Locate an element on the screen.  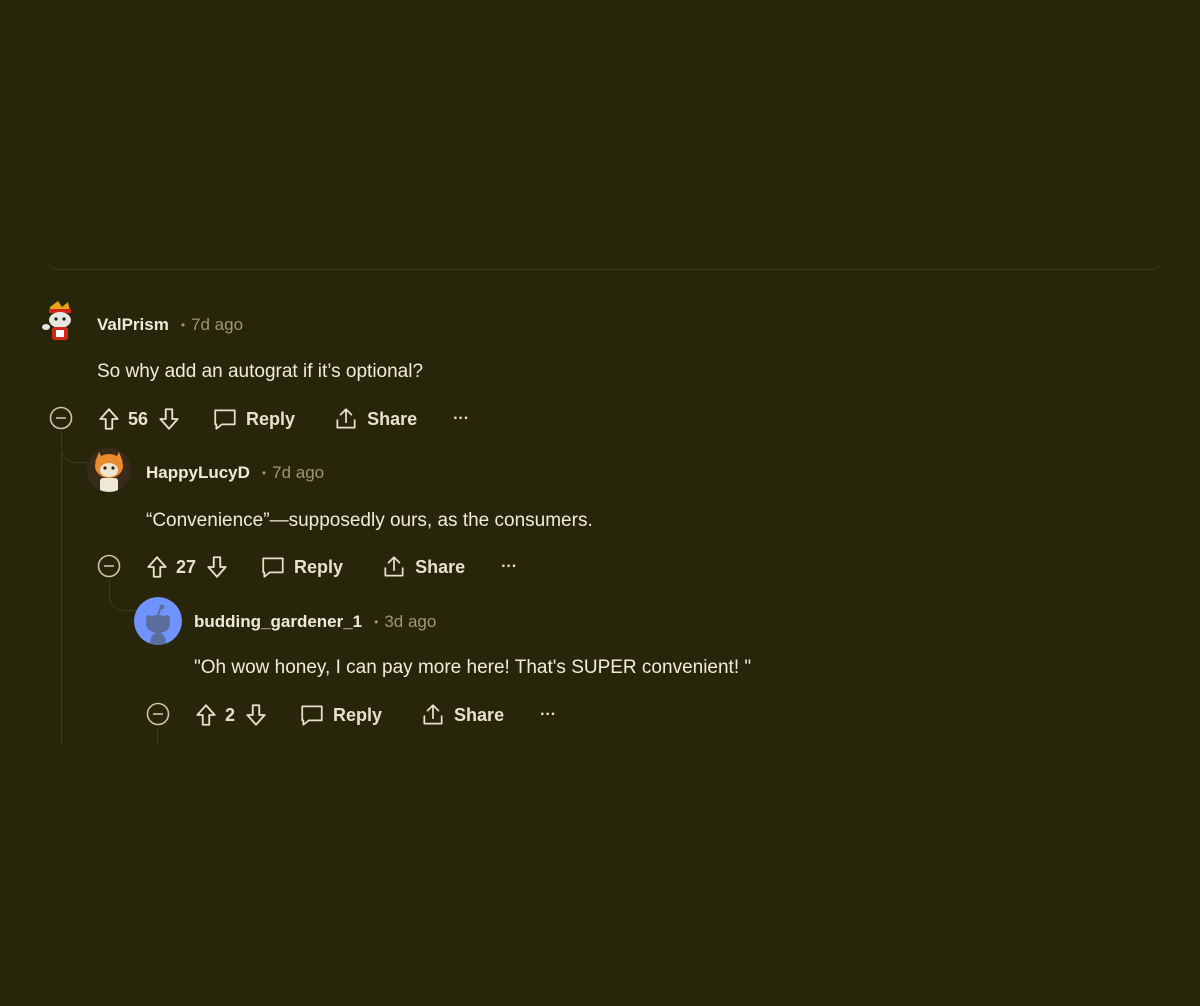
timestamp: 3d ago is located at coordinates (410, 622).